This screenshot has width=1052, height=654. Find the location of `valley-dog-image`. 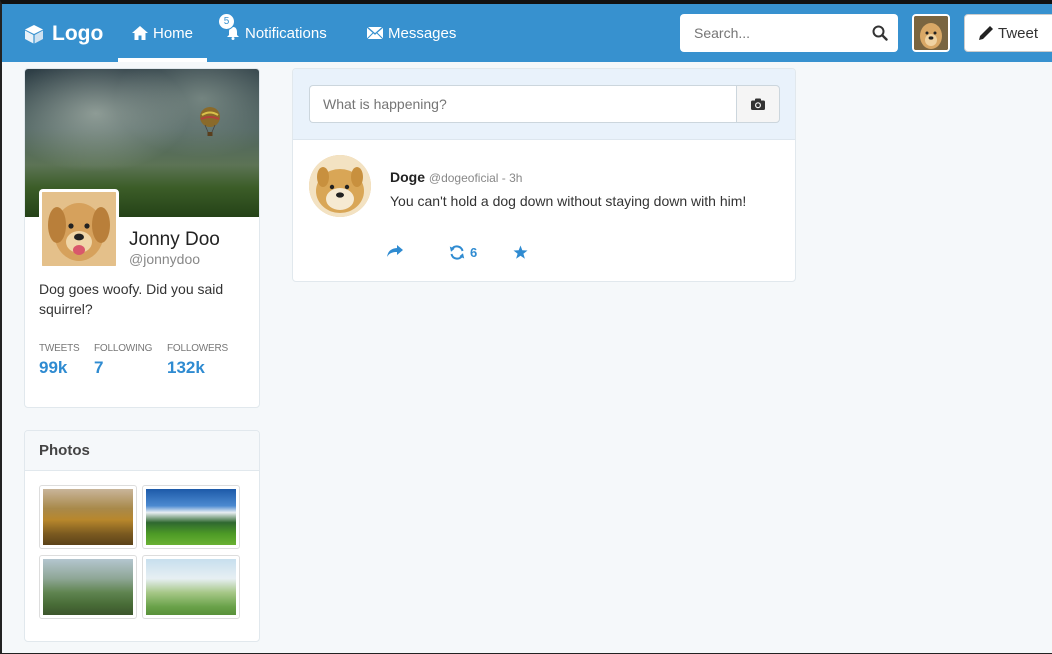

valley-dog-image is located at coordinates (88, 587).